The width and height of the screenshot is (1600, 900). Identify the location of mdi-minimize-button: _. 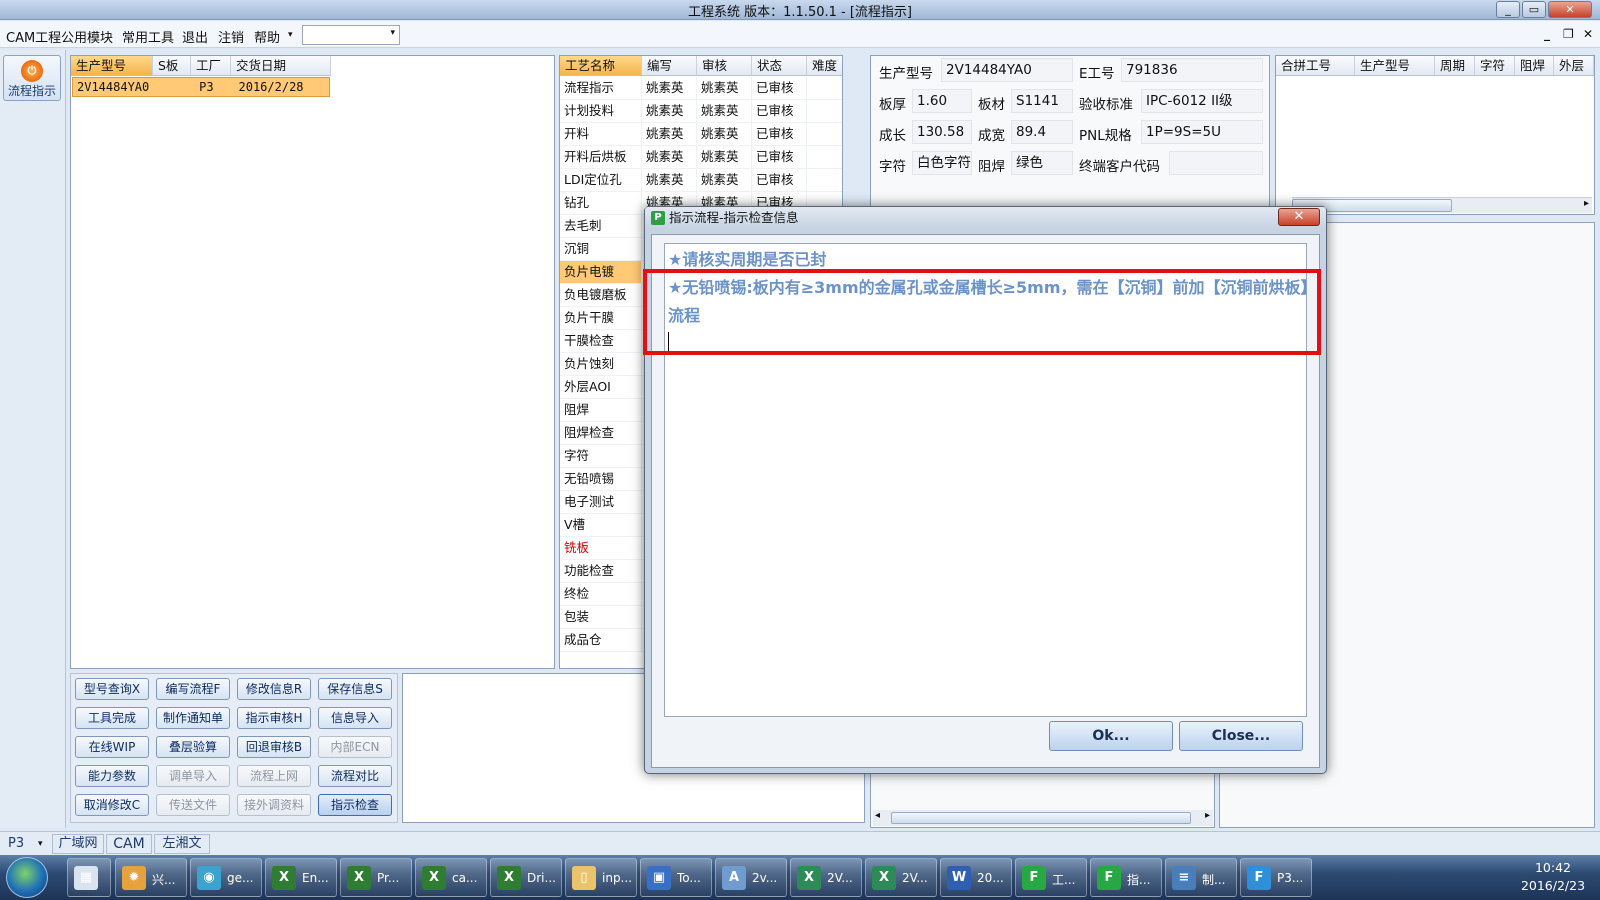
(1547, 34).